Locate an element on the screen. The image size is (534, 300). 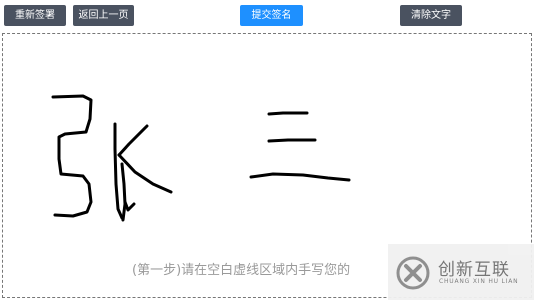
submit-signature-button: 提交签名 is located at coordinates (271, 15).